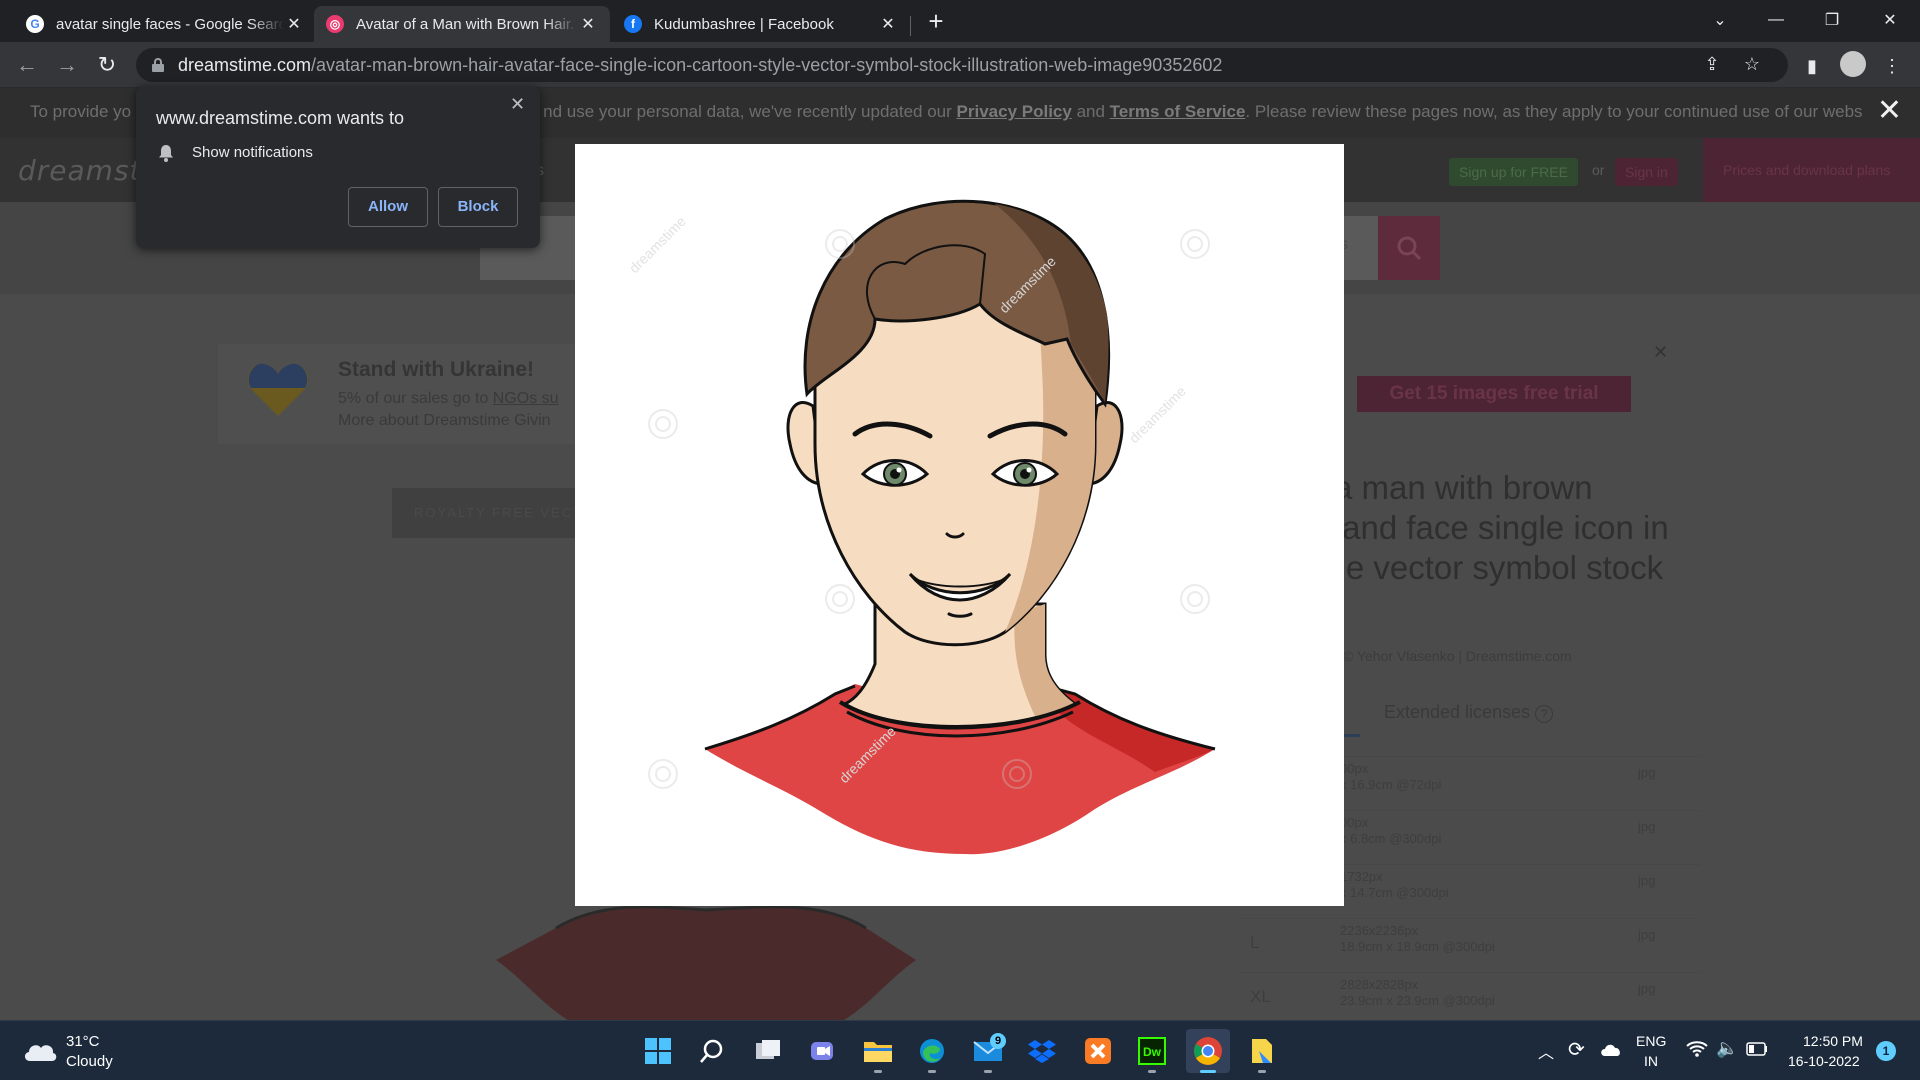 This screenshot has height=1080, width=1920. I want to click on promo-close-icon: ✕, so click(1660, 352).